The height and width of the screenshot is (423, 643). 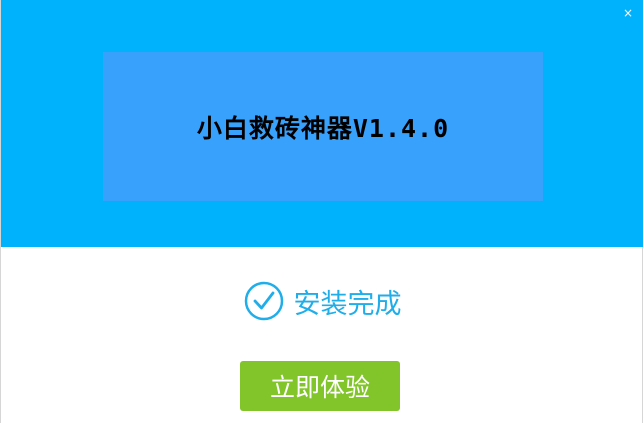 I want to click on app-title: 小白救砖神器V1.4.0, so click(x=323, y=128).